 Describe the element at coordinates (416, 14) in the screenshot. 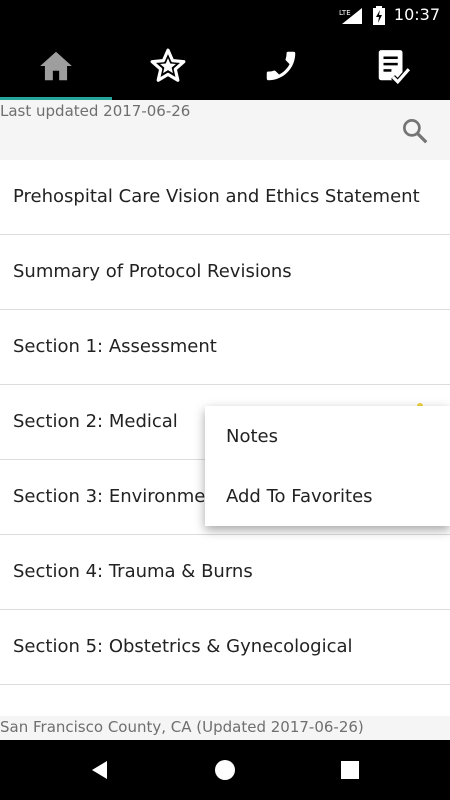

I see `clock: 10:37` at that location.